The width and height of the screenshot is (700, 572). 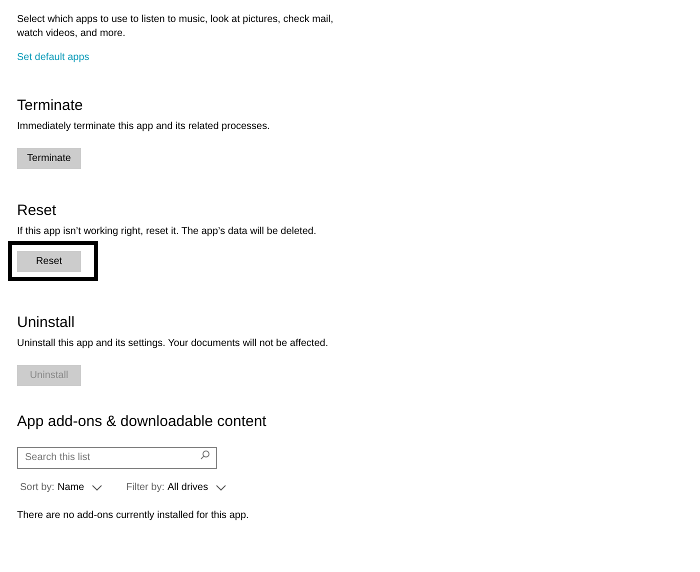 I want to click on section-heading: Terminate, so click(x=50, y=106).